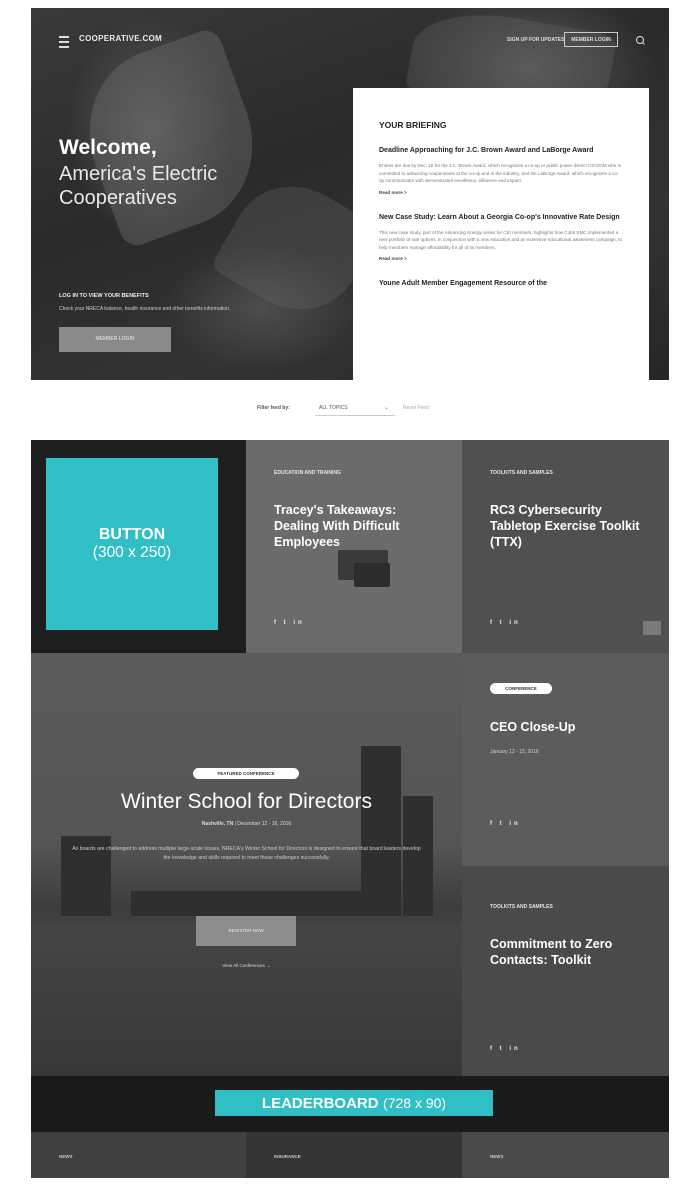 The image size is (683, 1186). Describe the element at coordinates (535, 40) in the screenshot. I see `sign-up-link: SIGN UP FOR UPDATES` at that location.